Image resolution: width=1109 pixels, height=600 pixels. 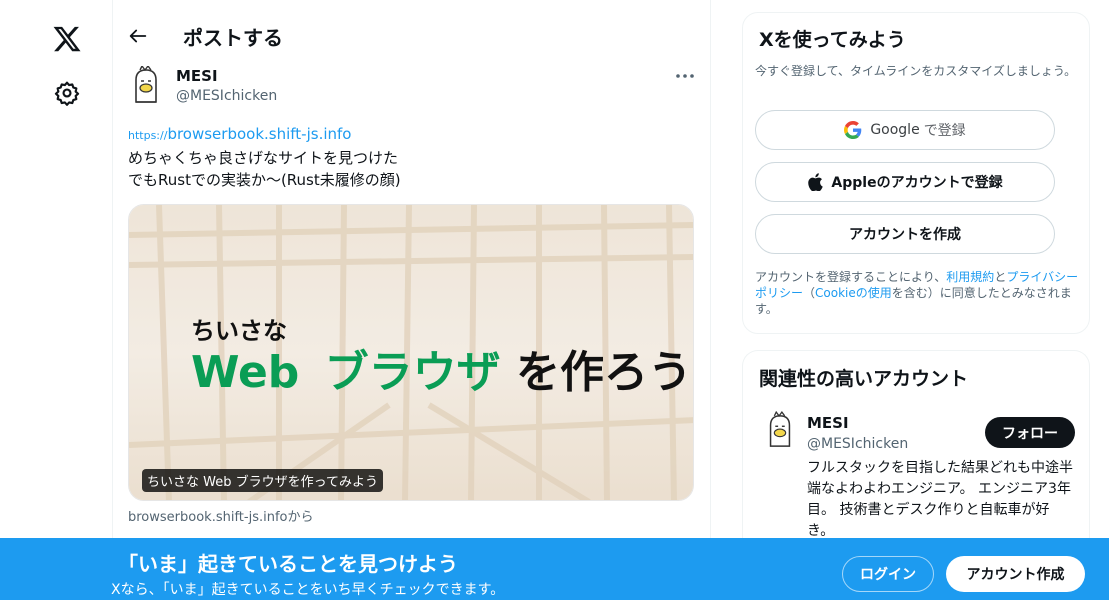 I want to click on link-protocol: https://, so click(x=148, y=135).